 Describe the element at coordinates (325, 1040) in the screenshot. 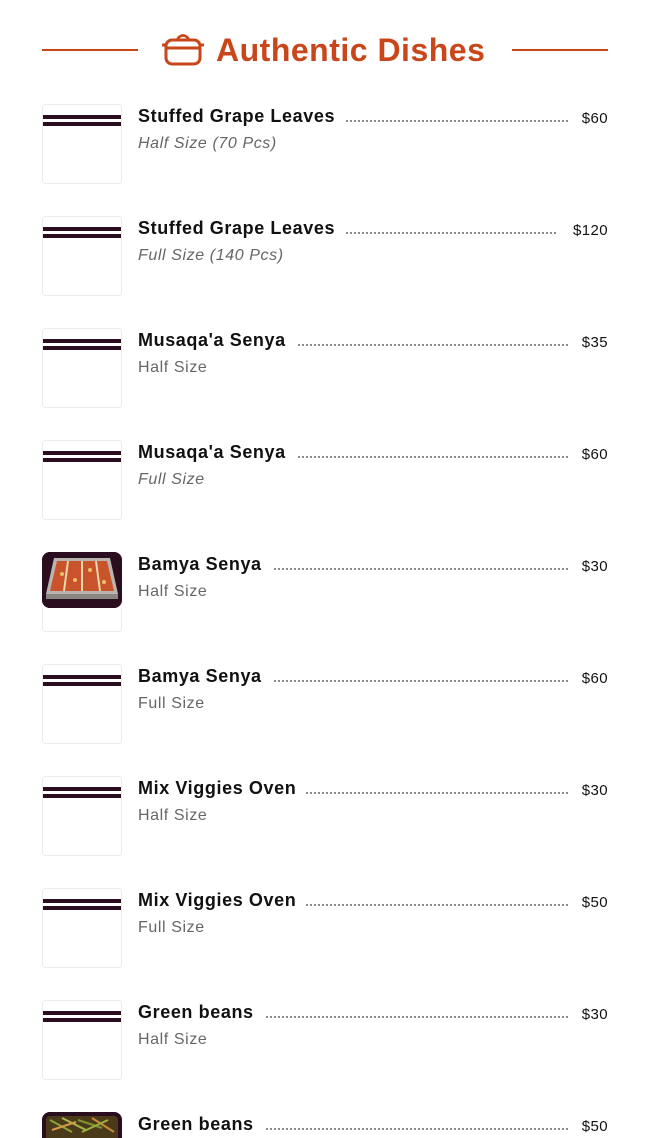

I see `menu-item: Green beans $30 Half Size` at that location.